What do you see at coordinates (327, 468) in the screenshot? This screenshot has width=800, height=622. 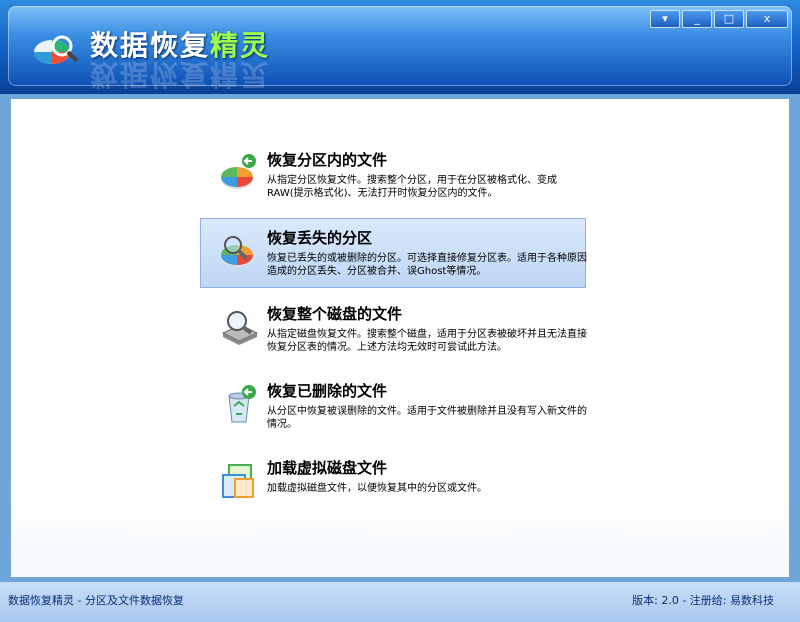 I see `menu-item-title: 加载虚拟磁盘文件` at bounding box center [327, 468].